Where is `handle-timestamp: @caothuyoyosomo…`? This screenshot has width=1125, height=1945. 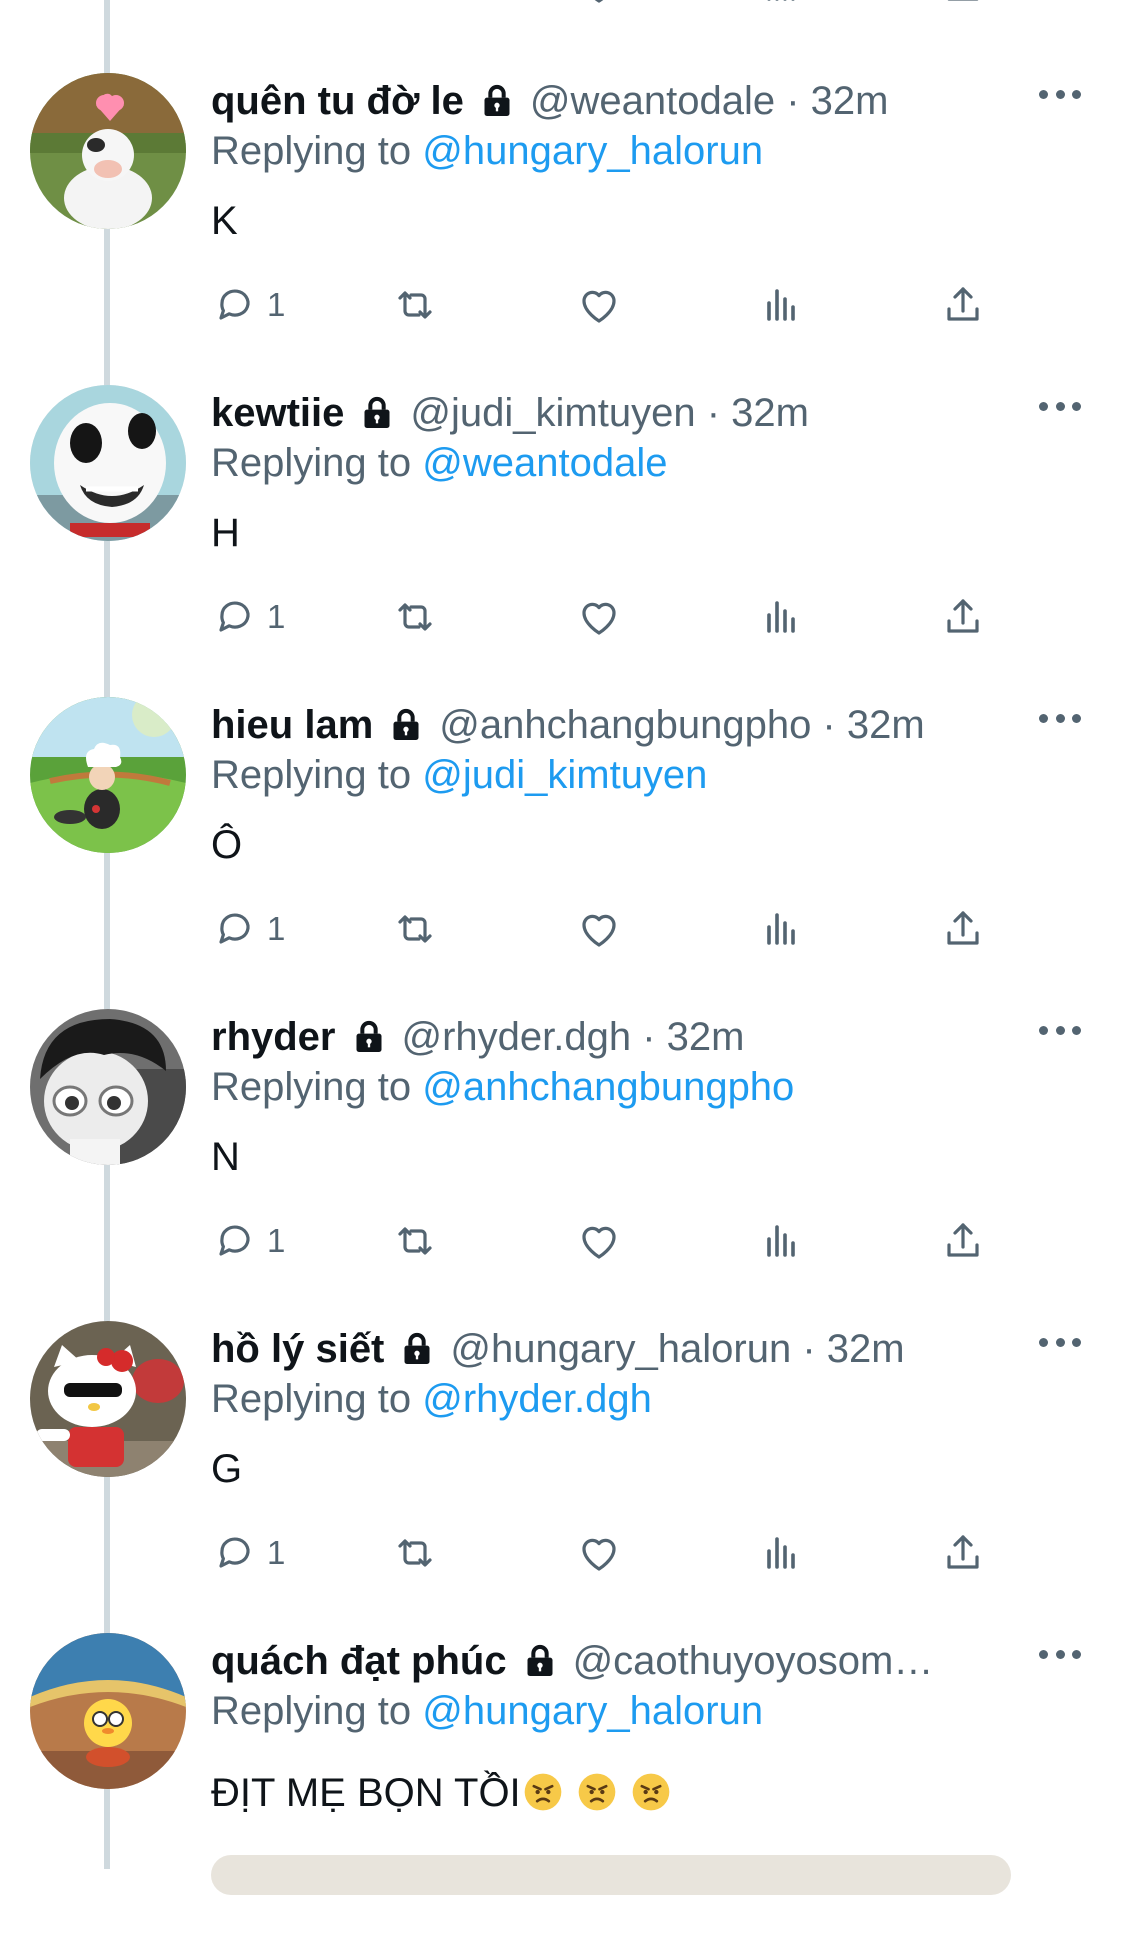 handle-timestamp: @caothuyoyosomo… is located at coordinates (759, 1661).